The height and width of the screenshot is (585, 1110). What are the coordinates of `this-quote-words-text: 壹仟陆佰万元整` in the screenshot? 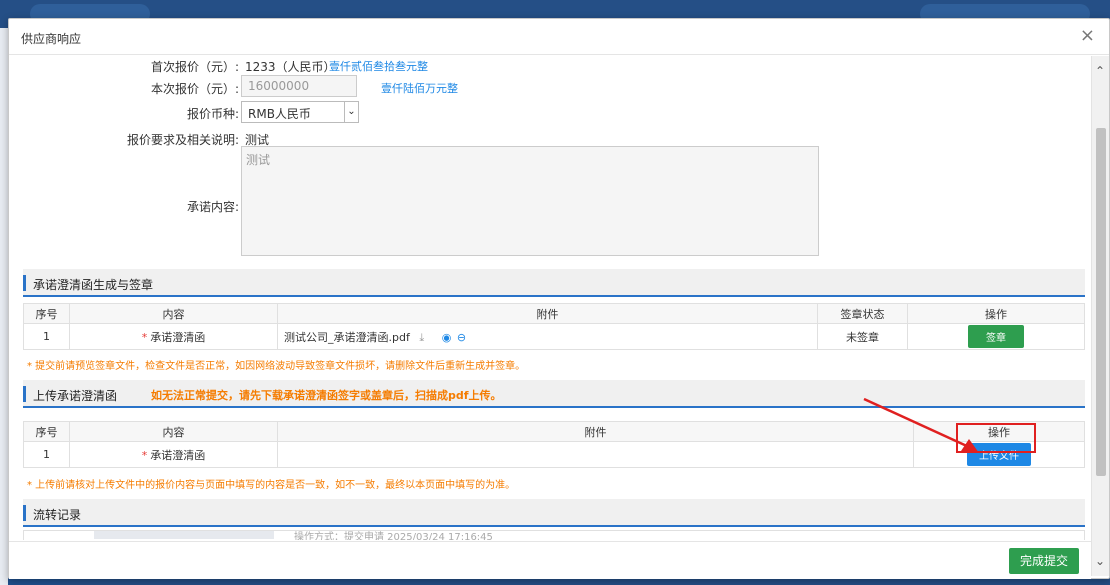 It's located at (419, 88).